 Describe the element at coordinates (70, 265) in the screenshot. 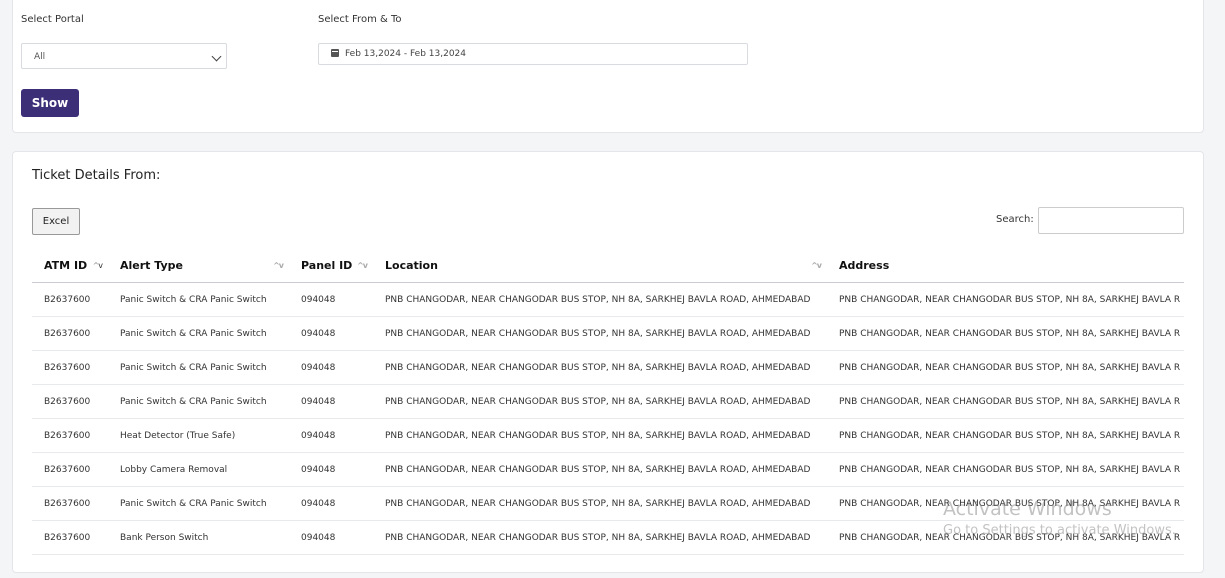

I see `column-header-atm-id: ATM ID ^v` at that location.